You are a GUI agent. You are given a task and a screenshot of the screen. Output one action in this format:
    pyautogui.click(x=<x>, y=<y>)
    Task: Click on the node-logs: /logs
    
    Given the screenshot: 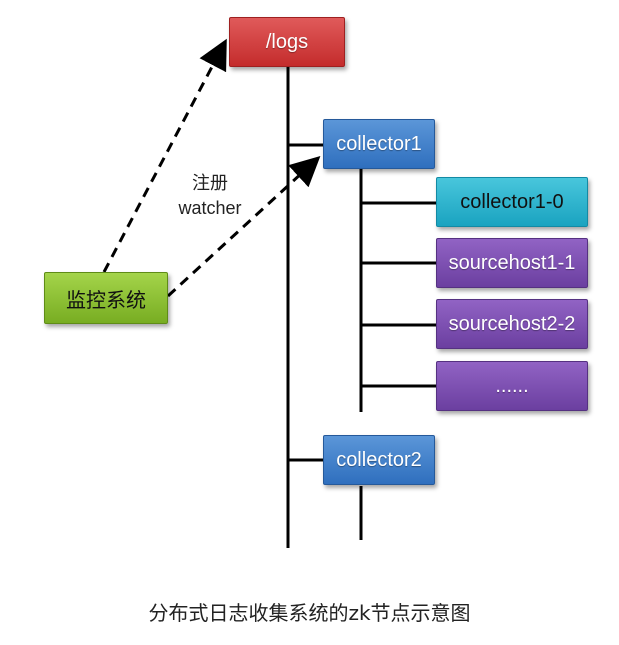 What is the action you would take?
    pyautogui.click(x=287, y=42)
    